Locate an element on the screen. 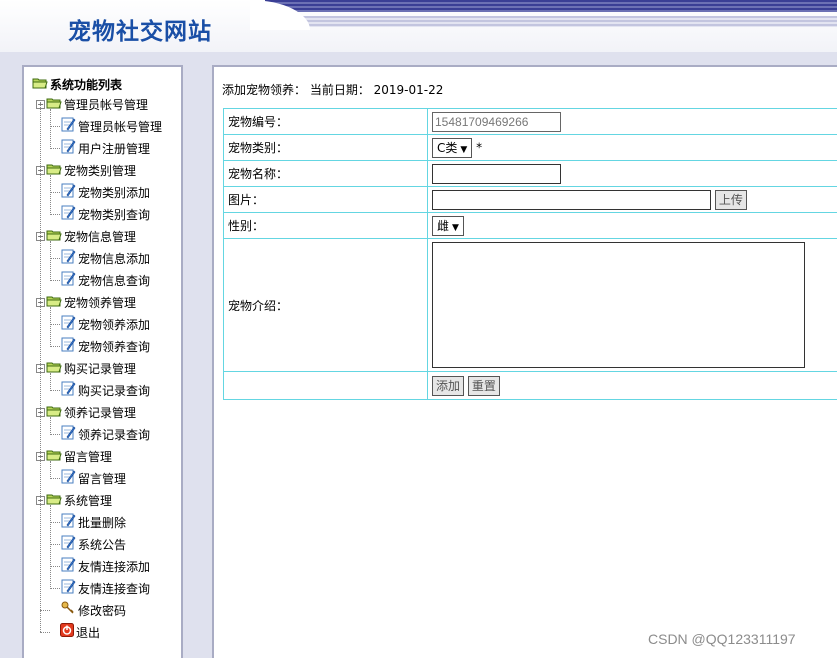 The height and width of the screenshot is (658, 837). sidebar-group: − 宠物领养管理 is located at coordinates (86, 302).